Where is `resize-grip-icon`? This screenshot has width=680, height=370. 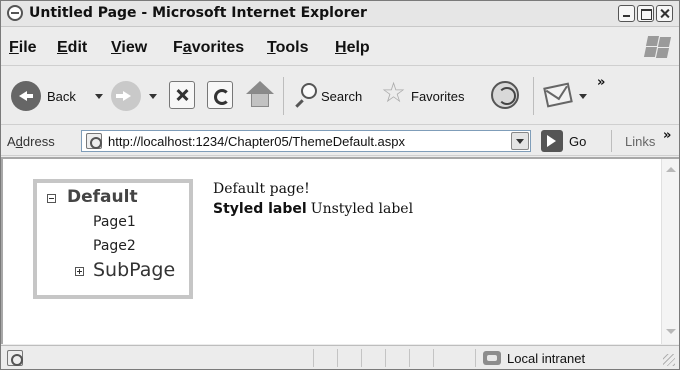
resize-grip-icon is located at coordinates (669, 360).